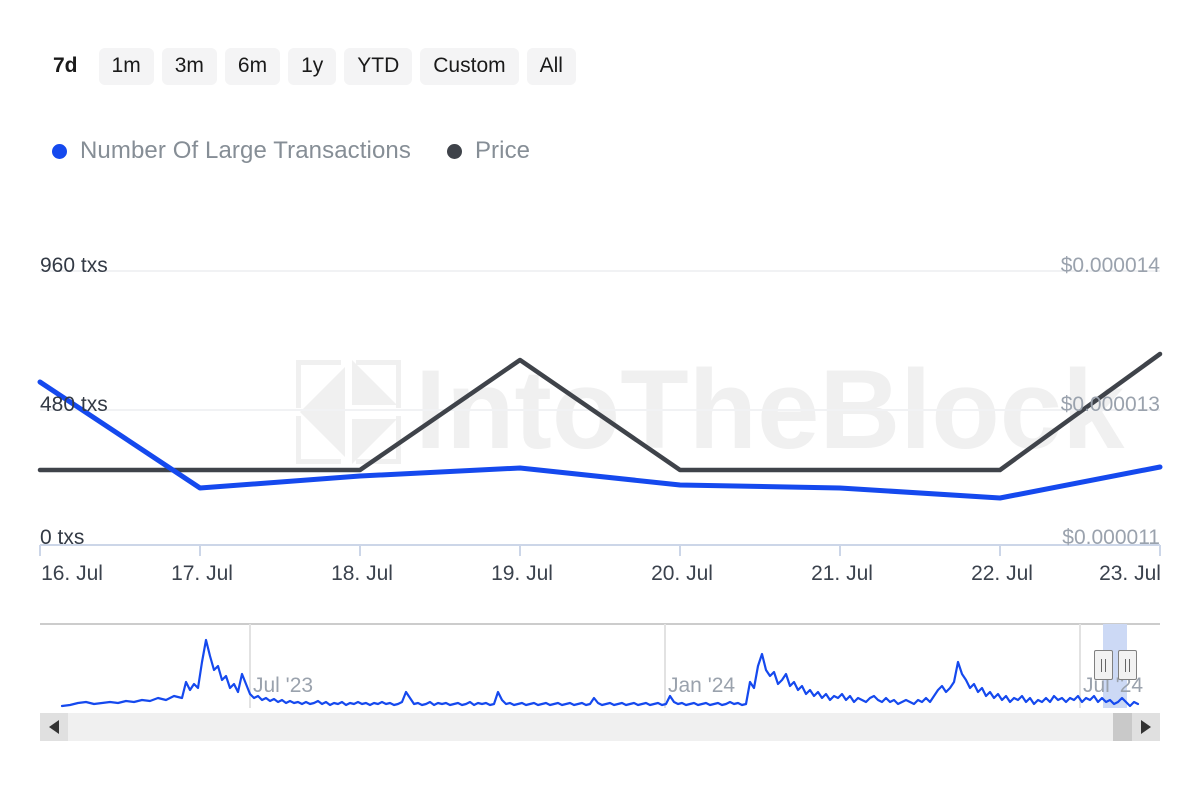 The height and width of the screenshot is (800, 1200). I want to click on navigator-series-line, so click(600, 673).